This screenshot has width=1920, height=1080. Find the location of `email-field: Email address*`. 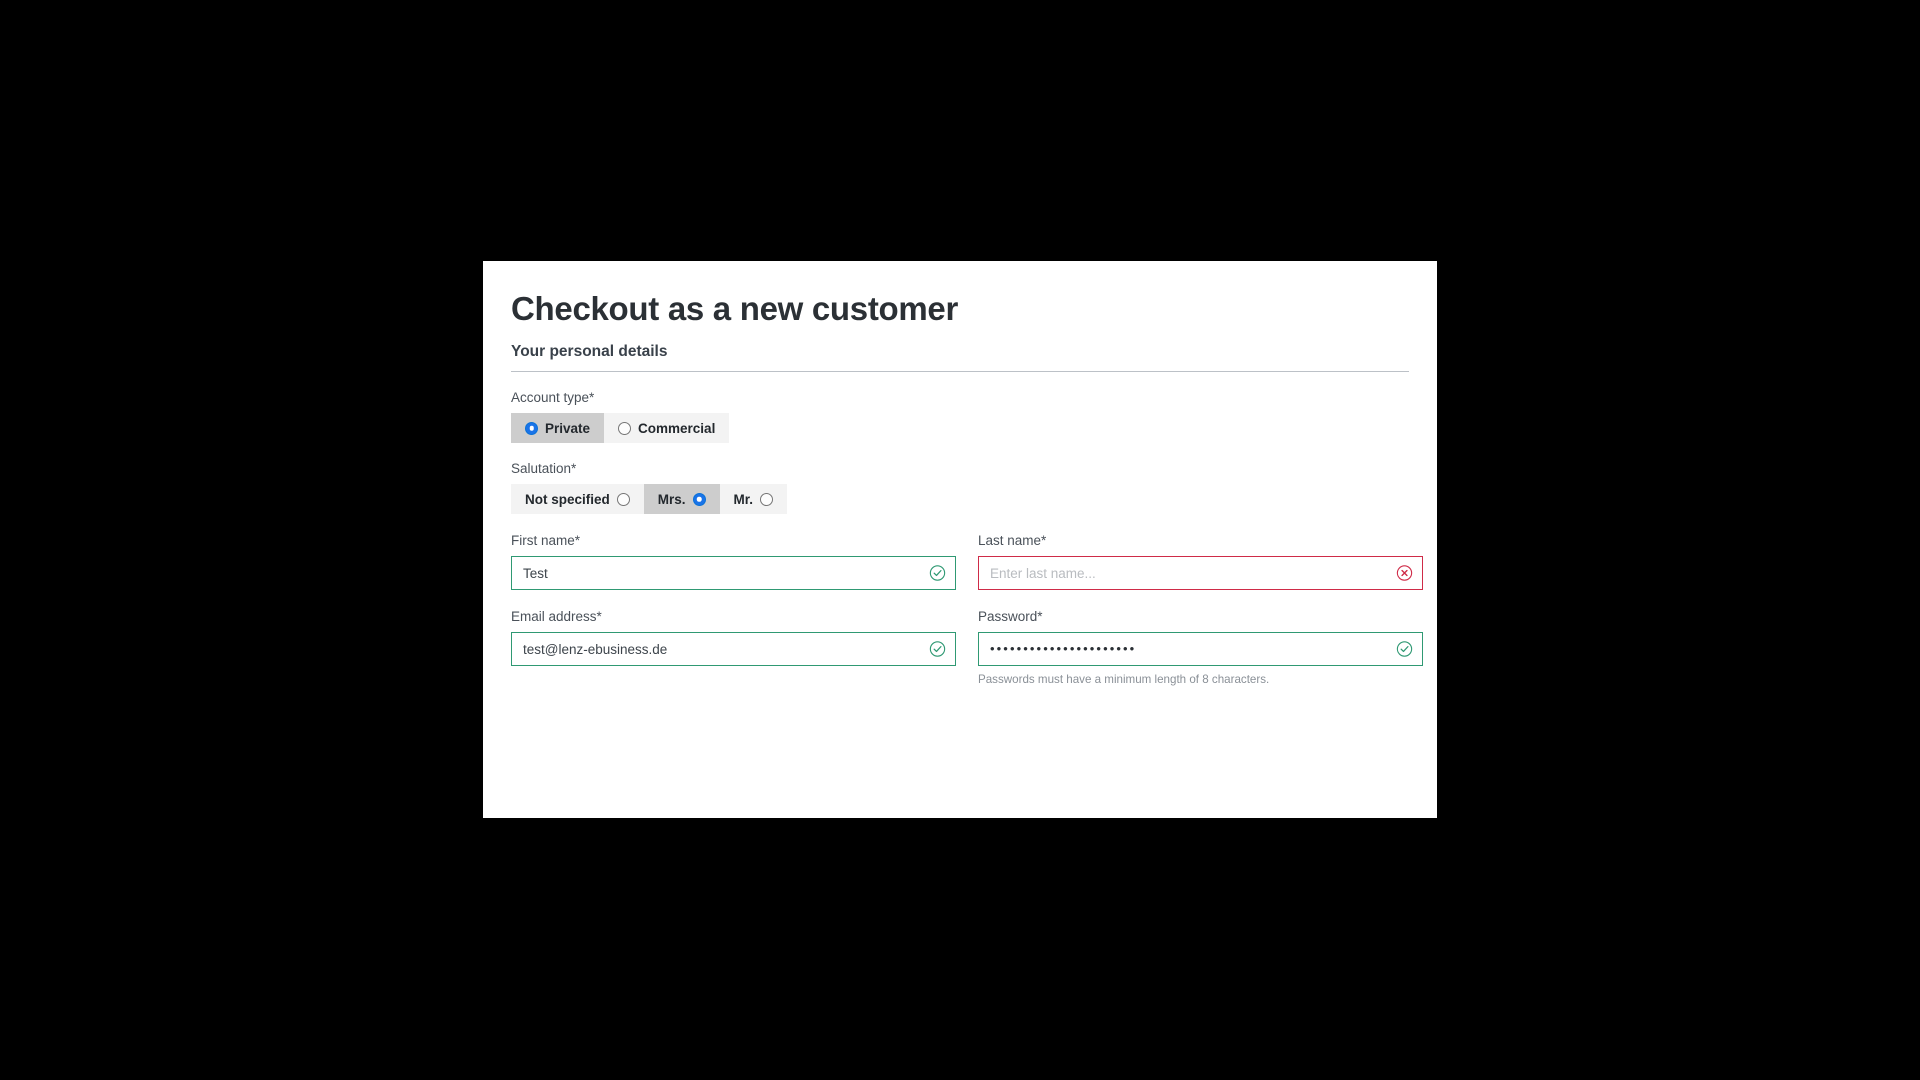

email-field: Email address* is located at coordinates (733, 647).